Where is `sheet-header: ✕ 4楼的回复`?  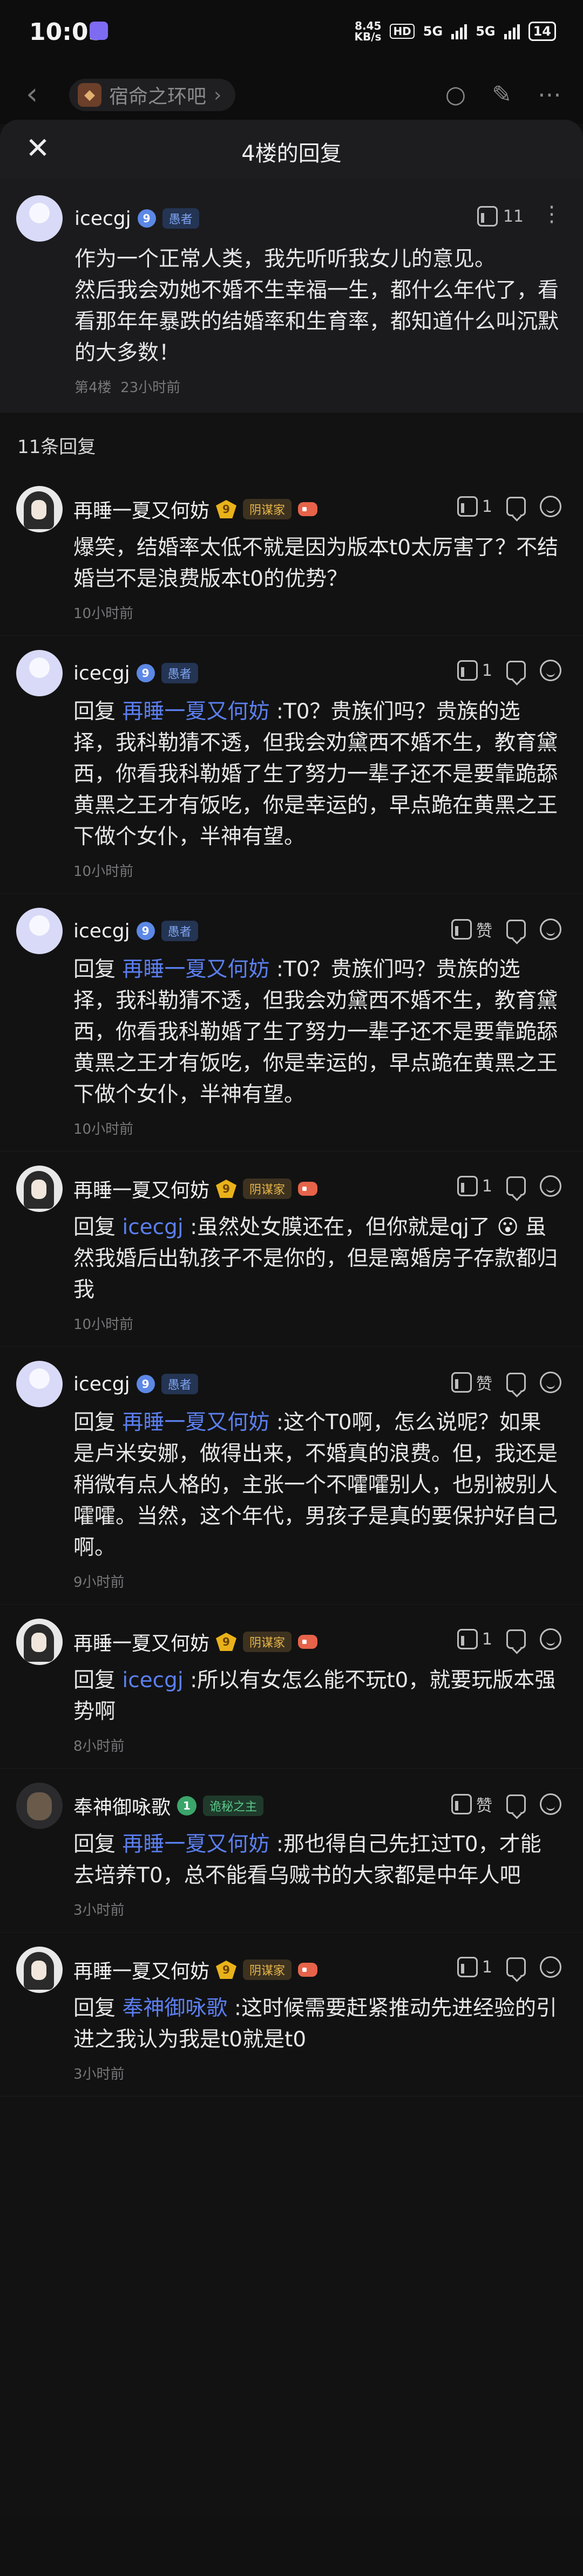 sheet-header: ✕ 4楼的回复 is located at coordinates (291, 149).